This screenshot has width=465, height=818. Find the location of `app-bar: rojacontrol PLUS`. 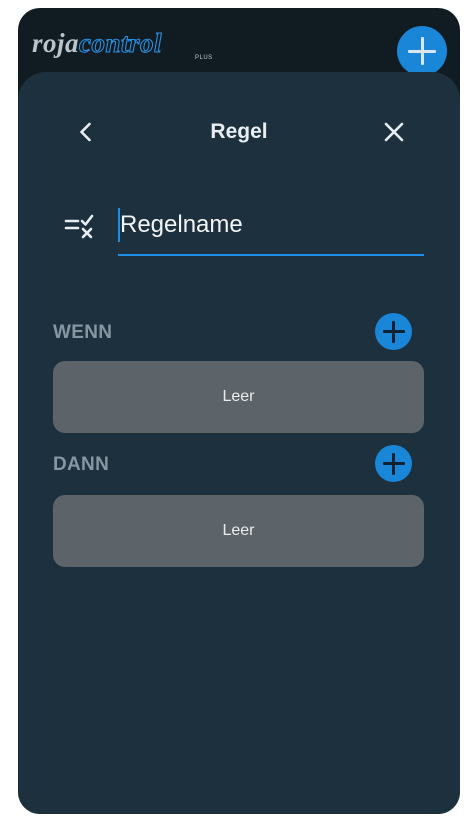

app-bar: rojacontrol PLUS is located at coordinates (239, 43).